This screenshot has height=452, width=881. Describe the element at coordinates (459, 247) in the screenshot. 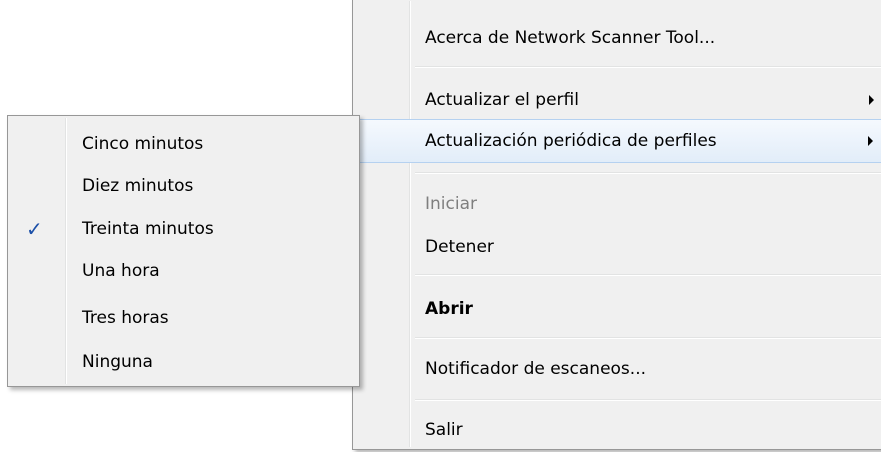

I see `menu-item-stop-label: Detener` at that location.